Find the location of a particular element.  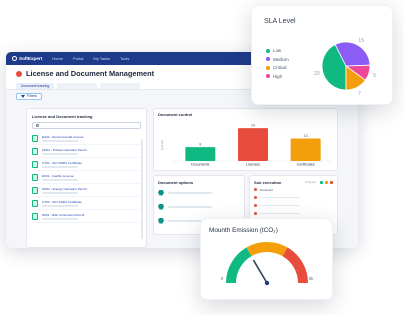

list-item-label: ES01 - Facility License is located at coordinates (58, 175).